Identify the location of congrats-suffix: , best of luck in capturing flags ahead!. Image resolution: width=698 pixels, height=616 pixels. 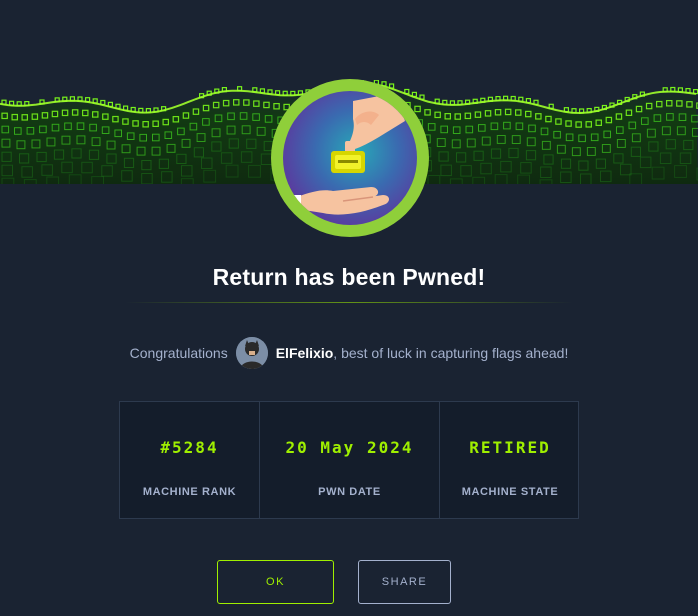
(451, 353).